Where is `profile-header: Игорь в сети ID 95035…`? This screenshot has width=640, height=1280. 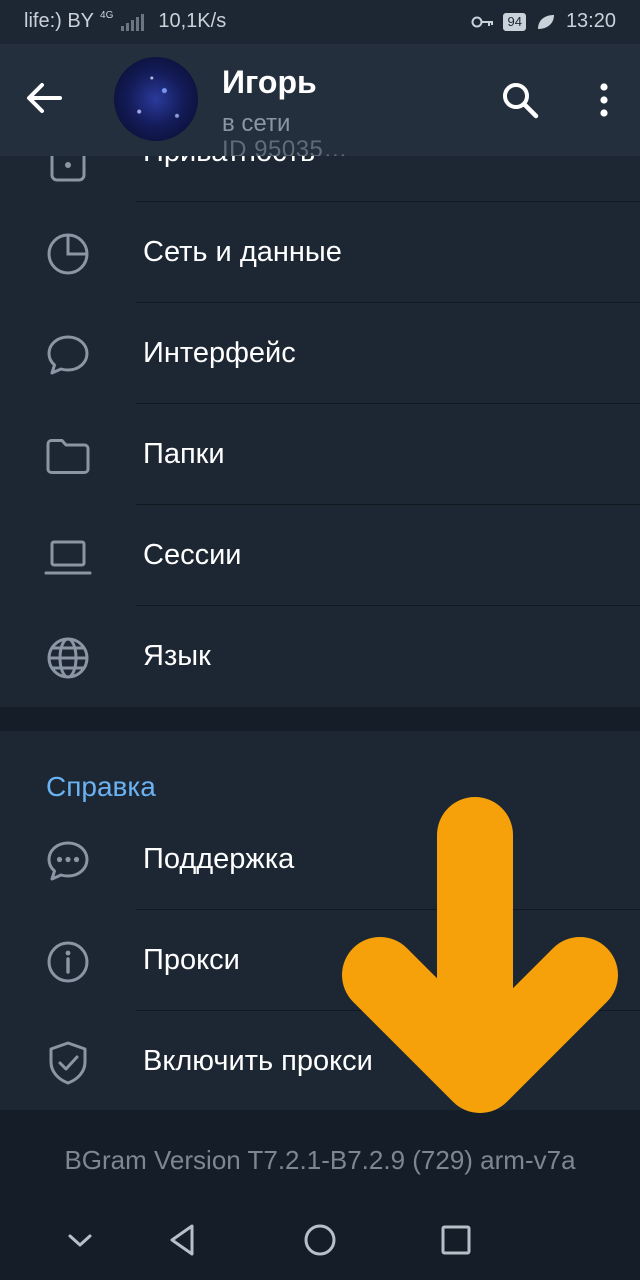 profile-header: Игорь в сети ID 95035… is located at coordinates (320, 100).